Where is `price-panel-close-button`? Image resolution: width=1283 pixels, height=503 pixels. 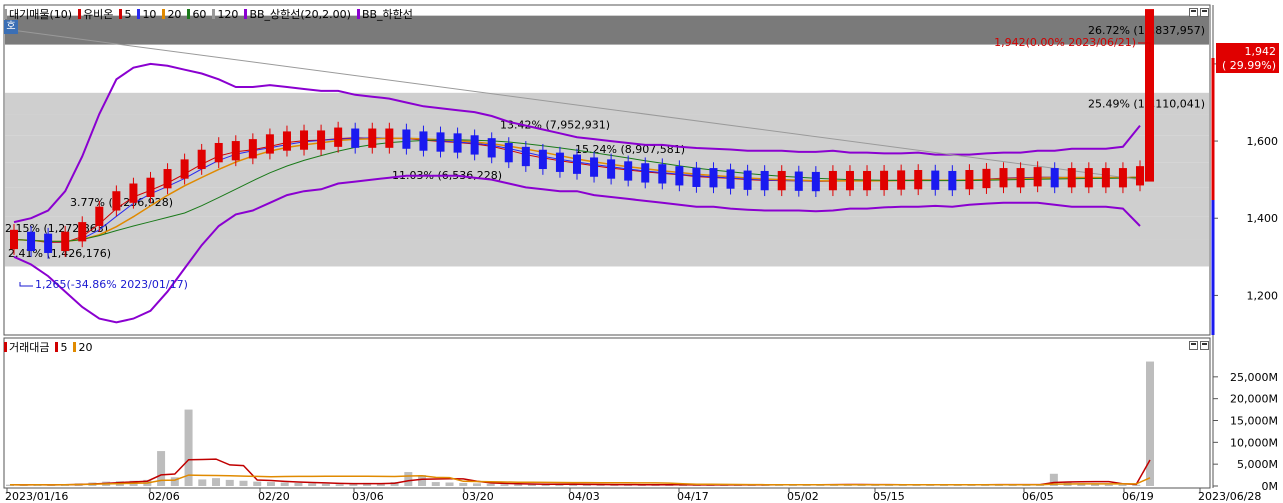
price-panel-close-button is located at coordinates (1204, 12).